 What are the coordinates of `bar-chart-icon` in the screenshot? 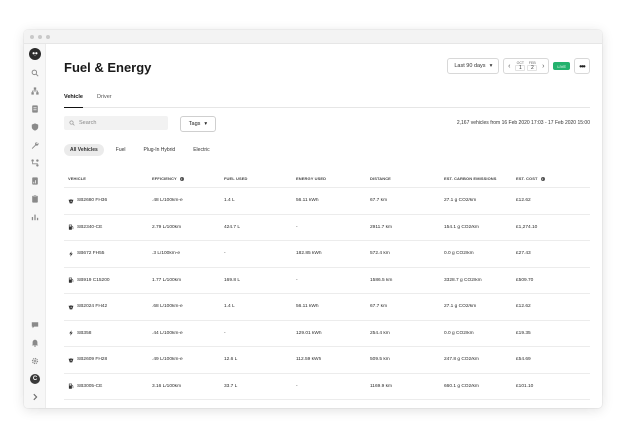 It's located at (35, 217).